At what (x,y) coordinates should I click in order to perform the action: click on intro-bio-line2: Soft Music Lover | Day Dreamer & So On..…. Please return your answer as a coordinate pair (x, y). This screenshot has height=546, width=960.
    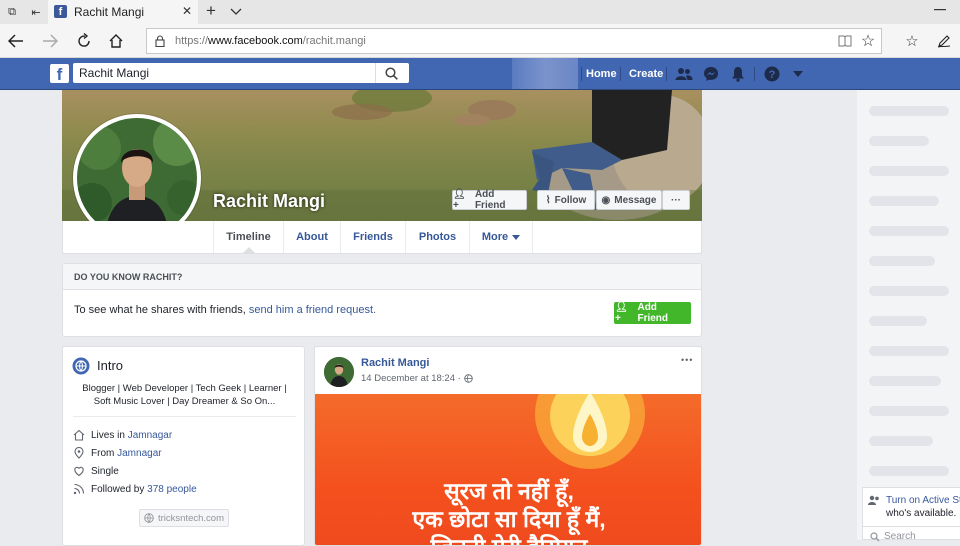
    Looking at the image, I should click on (184, 401).